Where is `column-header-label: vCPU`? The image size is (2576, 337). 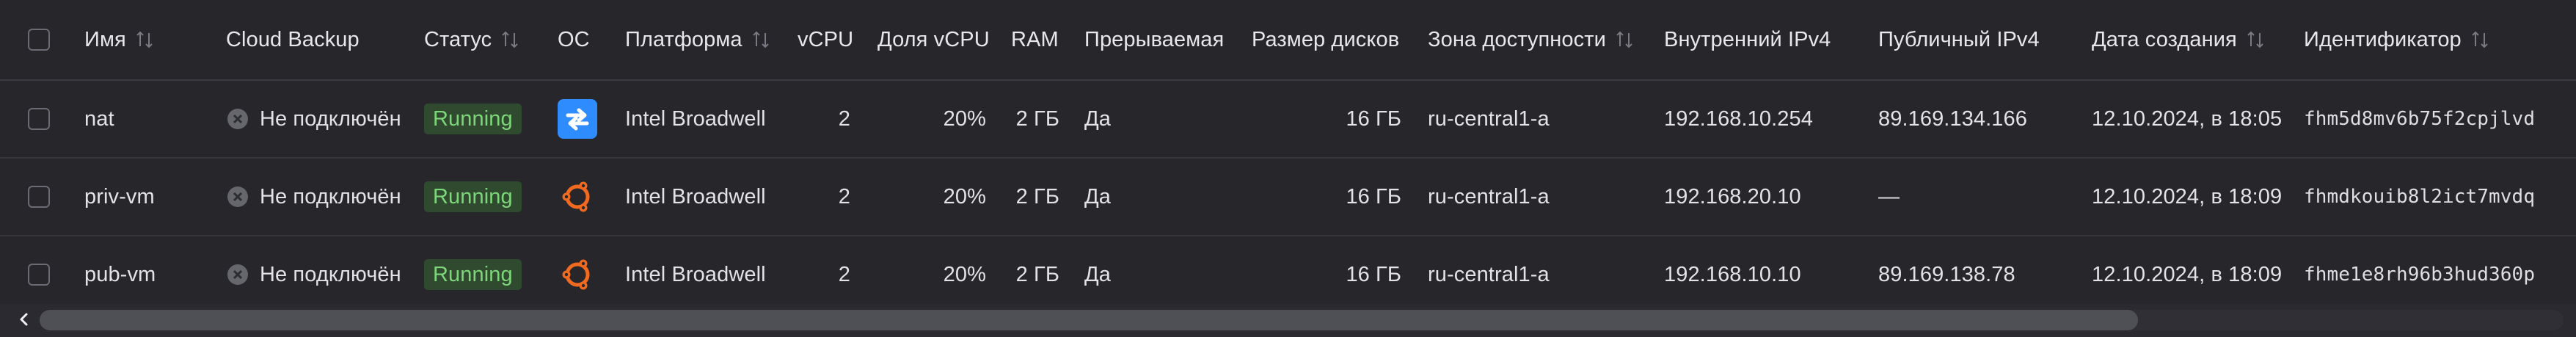
column-header-label: vCPU is located at coordinates (826, 39).